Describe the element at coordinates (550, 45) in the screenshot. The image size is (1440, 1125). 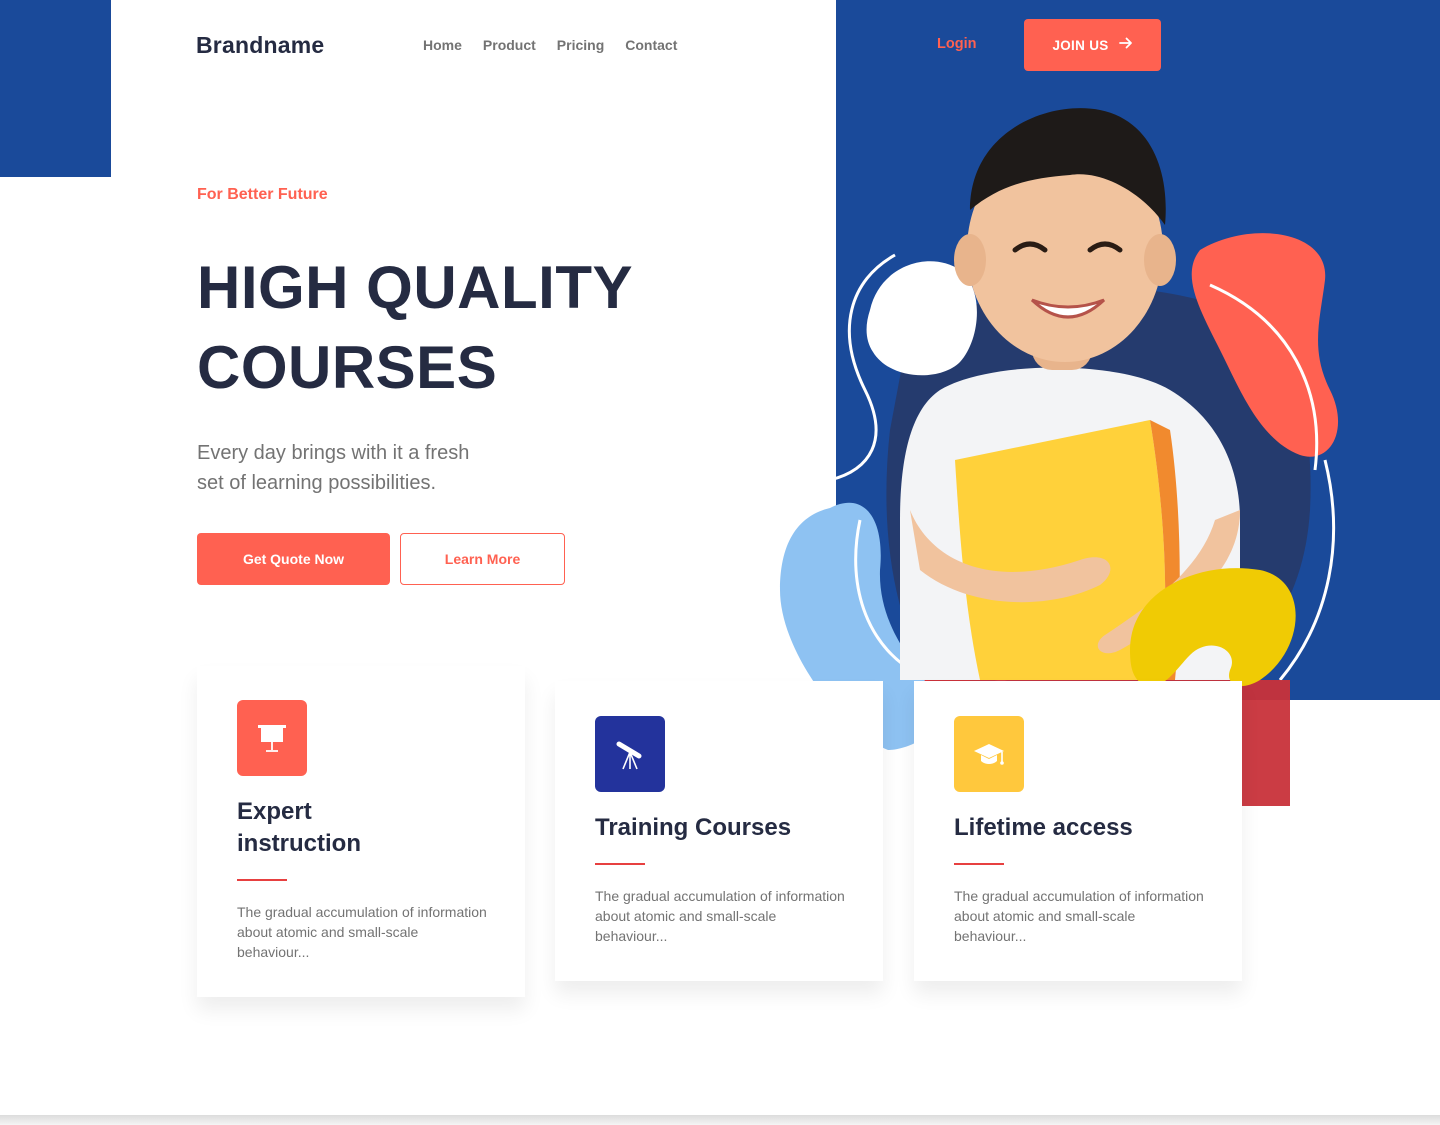
I see `main-nav: Home Product Pricing Contact` at that location.